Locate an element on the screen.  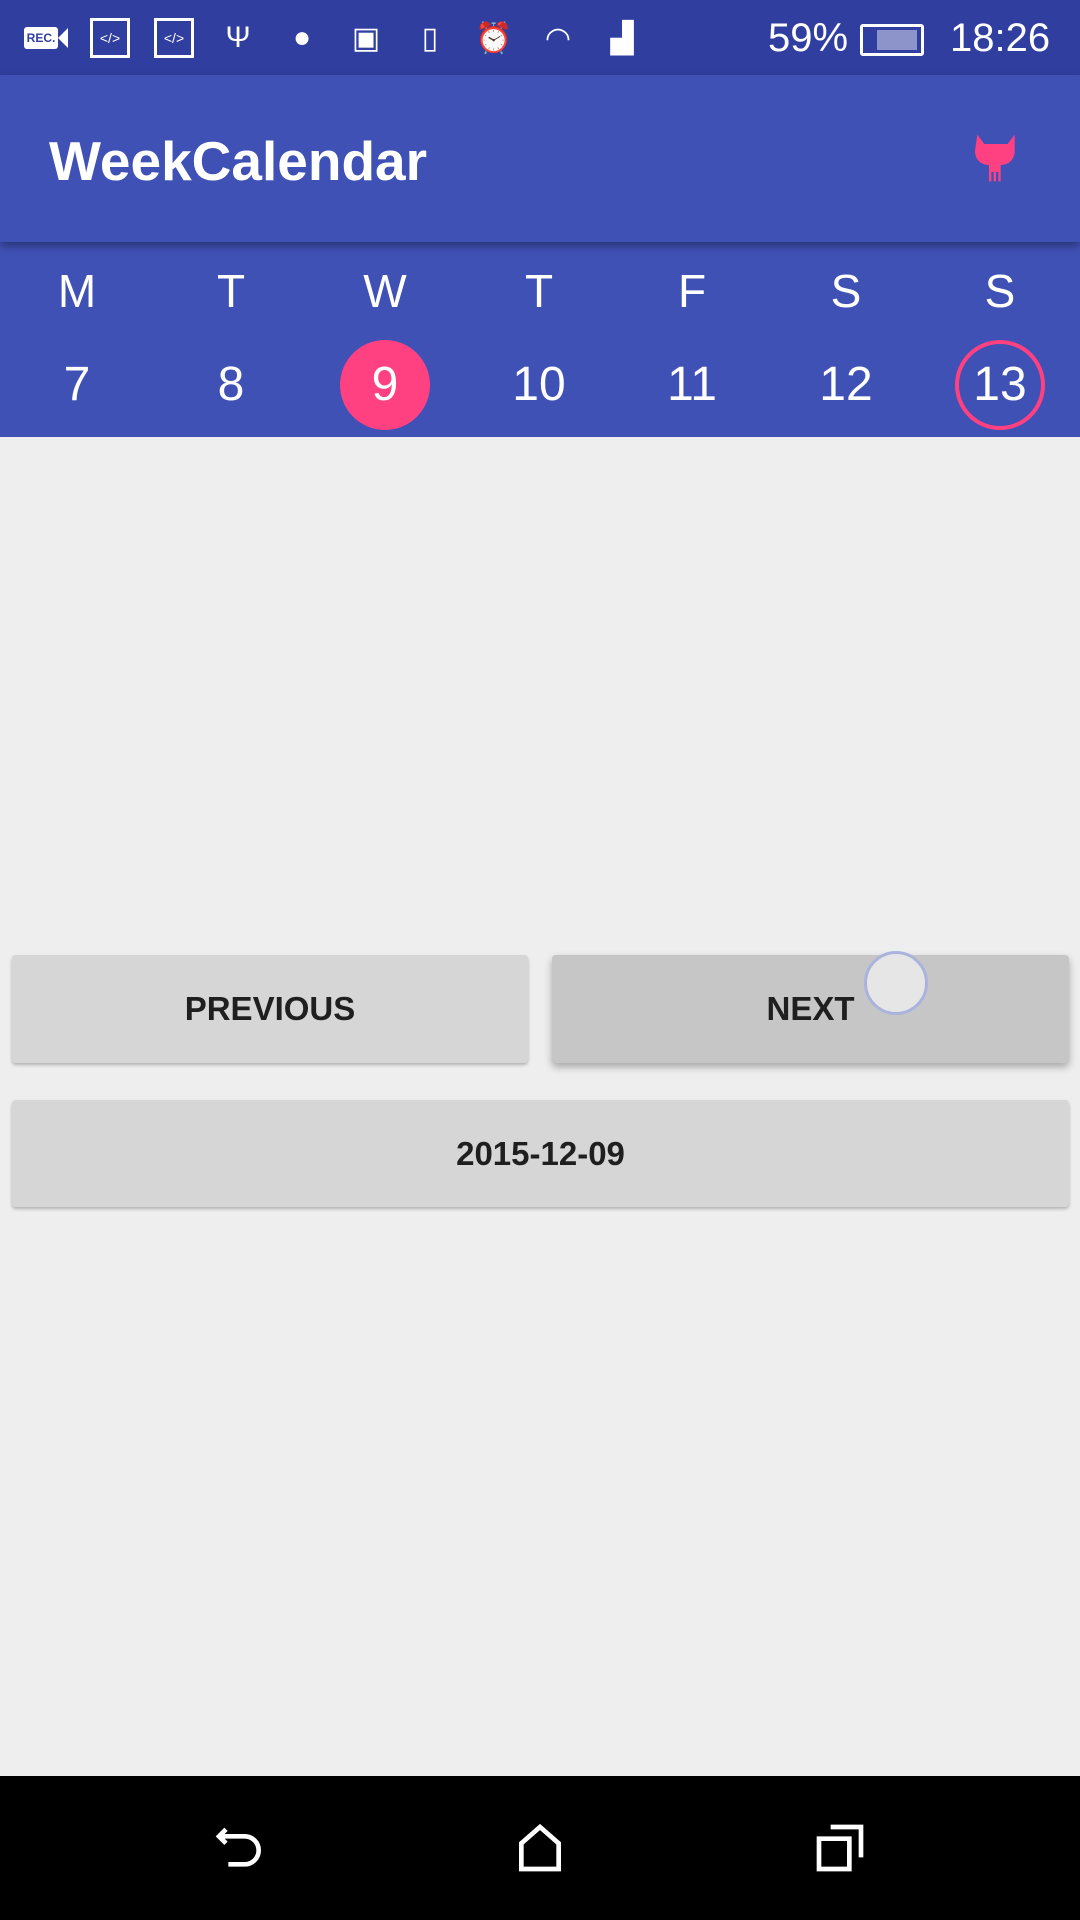
next-label: NEXT is located at coordinates (810, 1008).